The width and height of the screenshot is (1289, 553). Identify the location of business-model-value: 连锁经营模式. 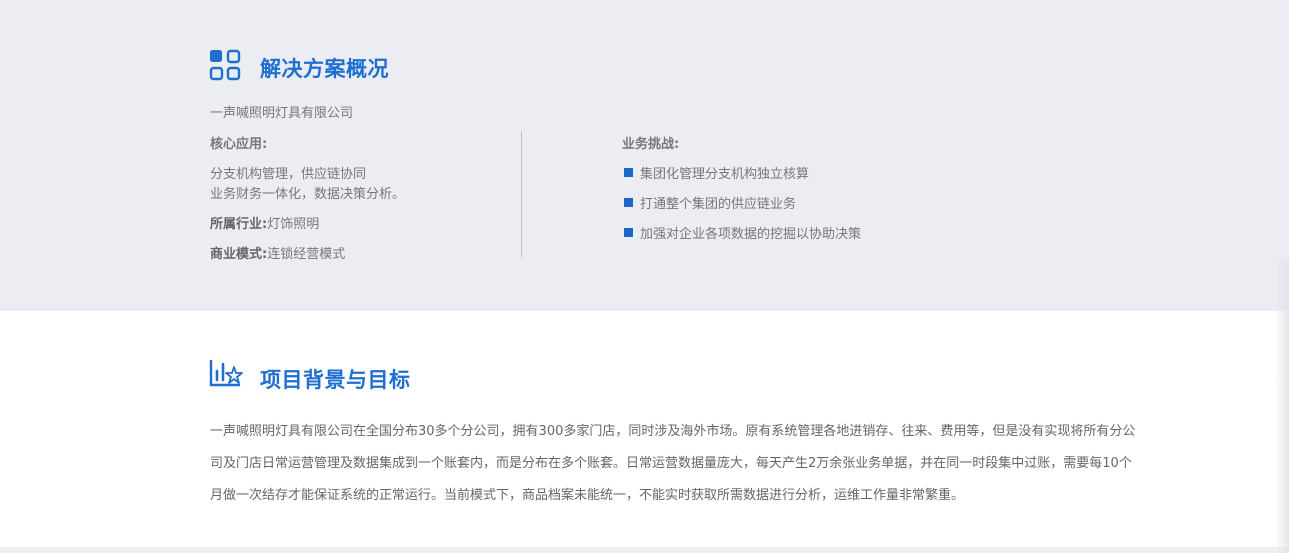
(306, 254).